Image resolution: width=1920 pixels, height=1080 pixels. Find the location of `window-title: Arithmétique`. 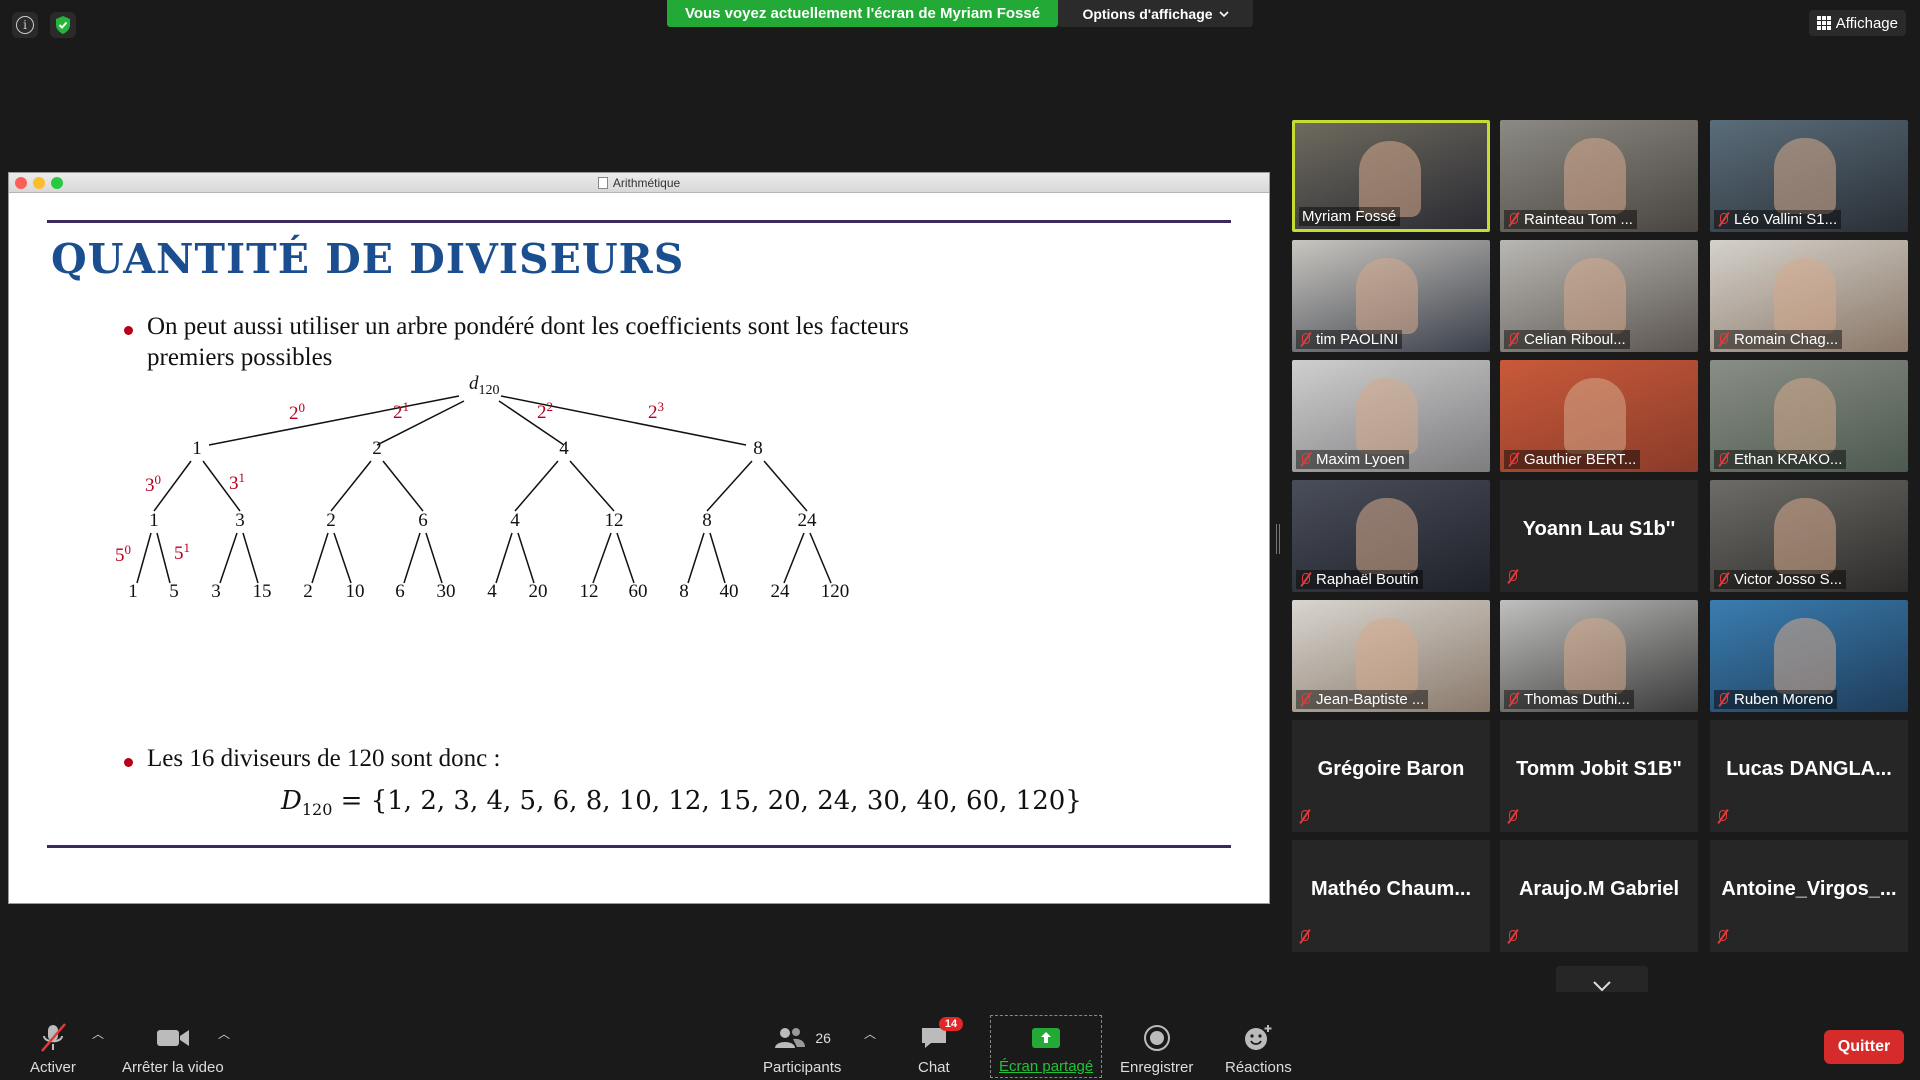

window-title: Arithmétique is located at coordinates (646, 182).